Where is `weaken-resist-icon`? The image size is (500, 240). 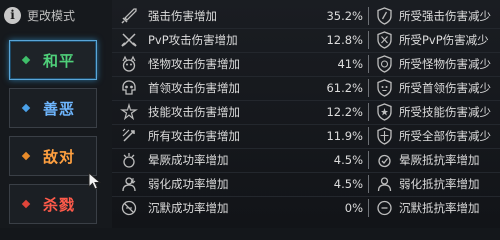
weaken-resist-icon is located at coordinates (384, 184).